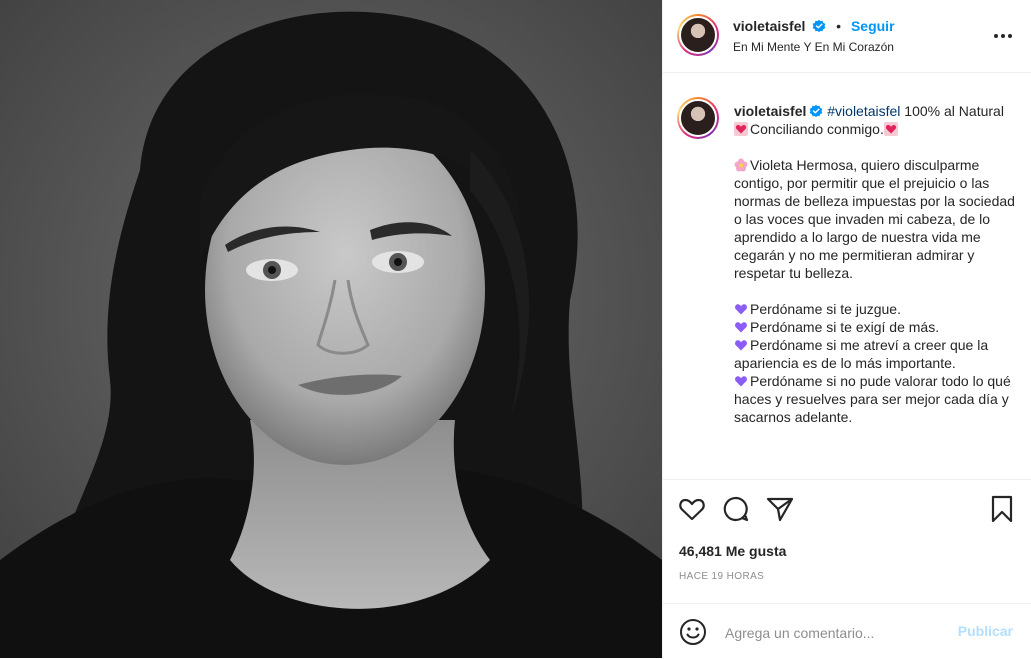 Image resolution: width=1031 pixels, height=659 pixels. What do you see at coordinates (873, 26) in the screenshot?
I see `follow-button: Seguir` at bounding box center [873, 26].